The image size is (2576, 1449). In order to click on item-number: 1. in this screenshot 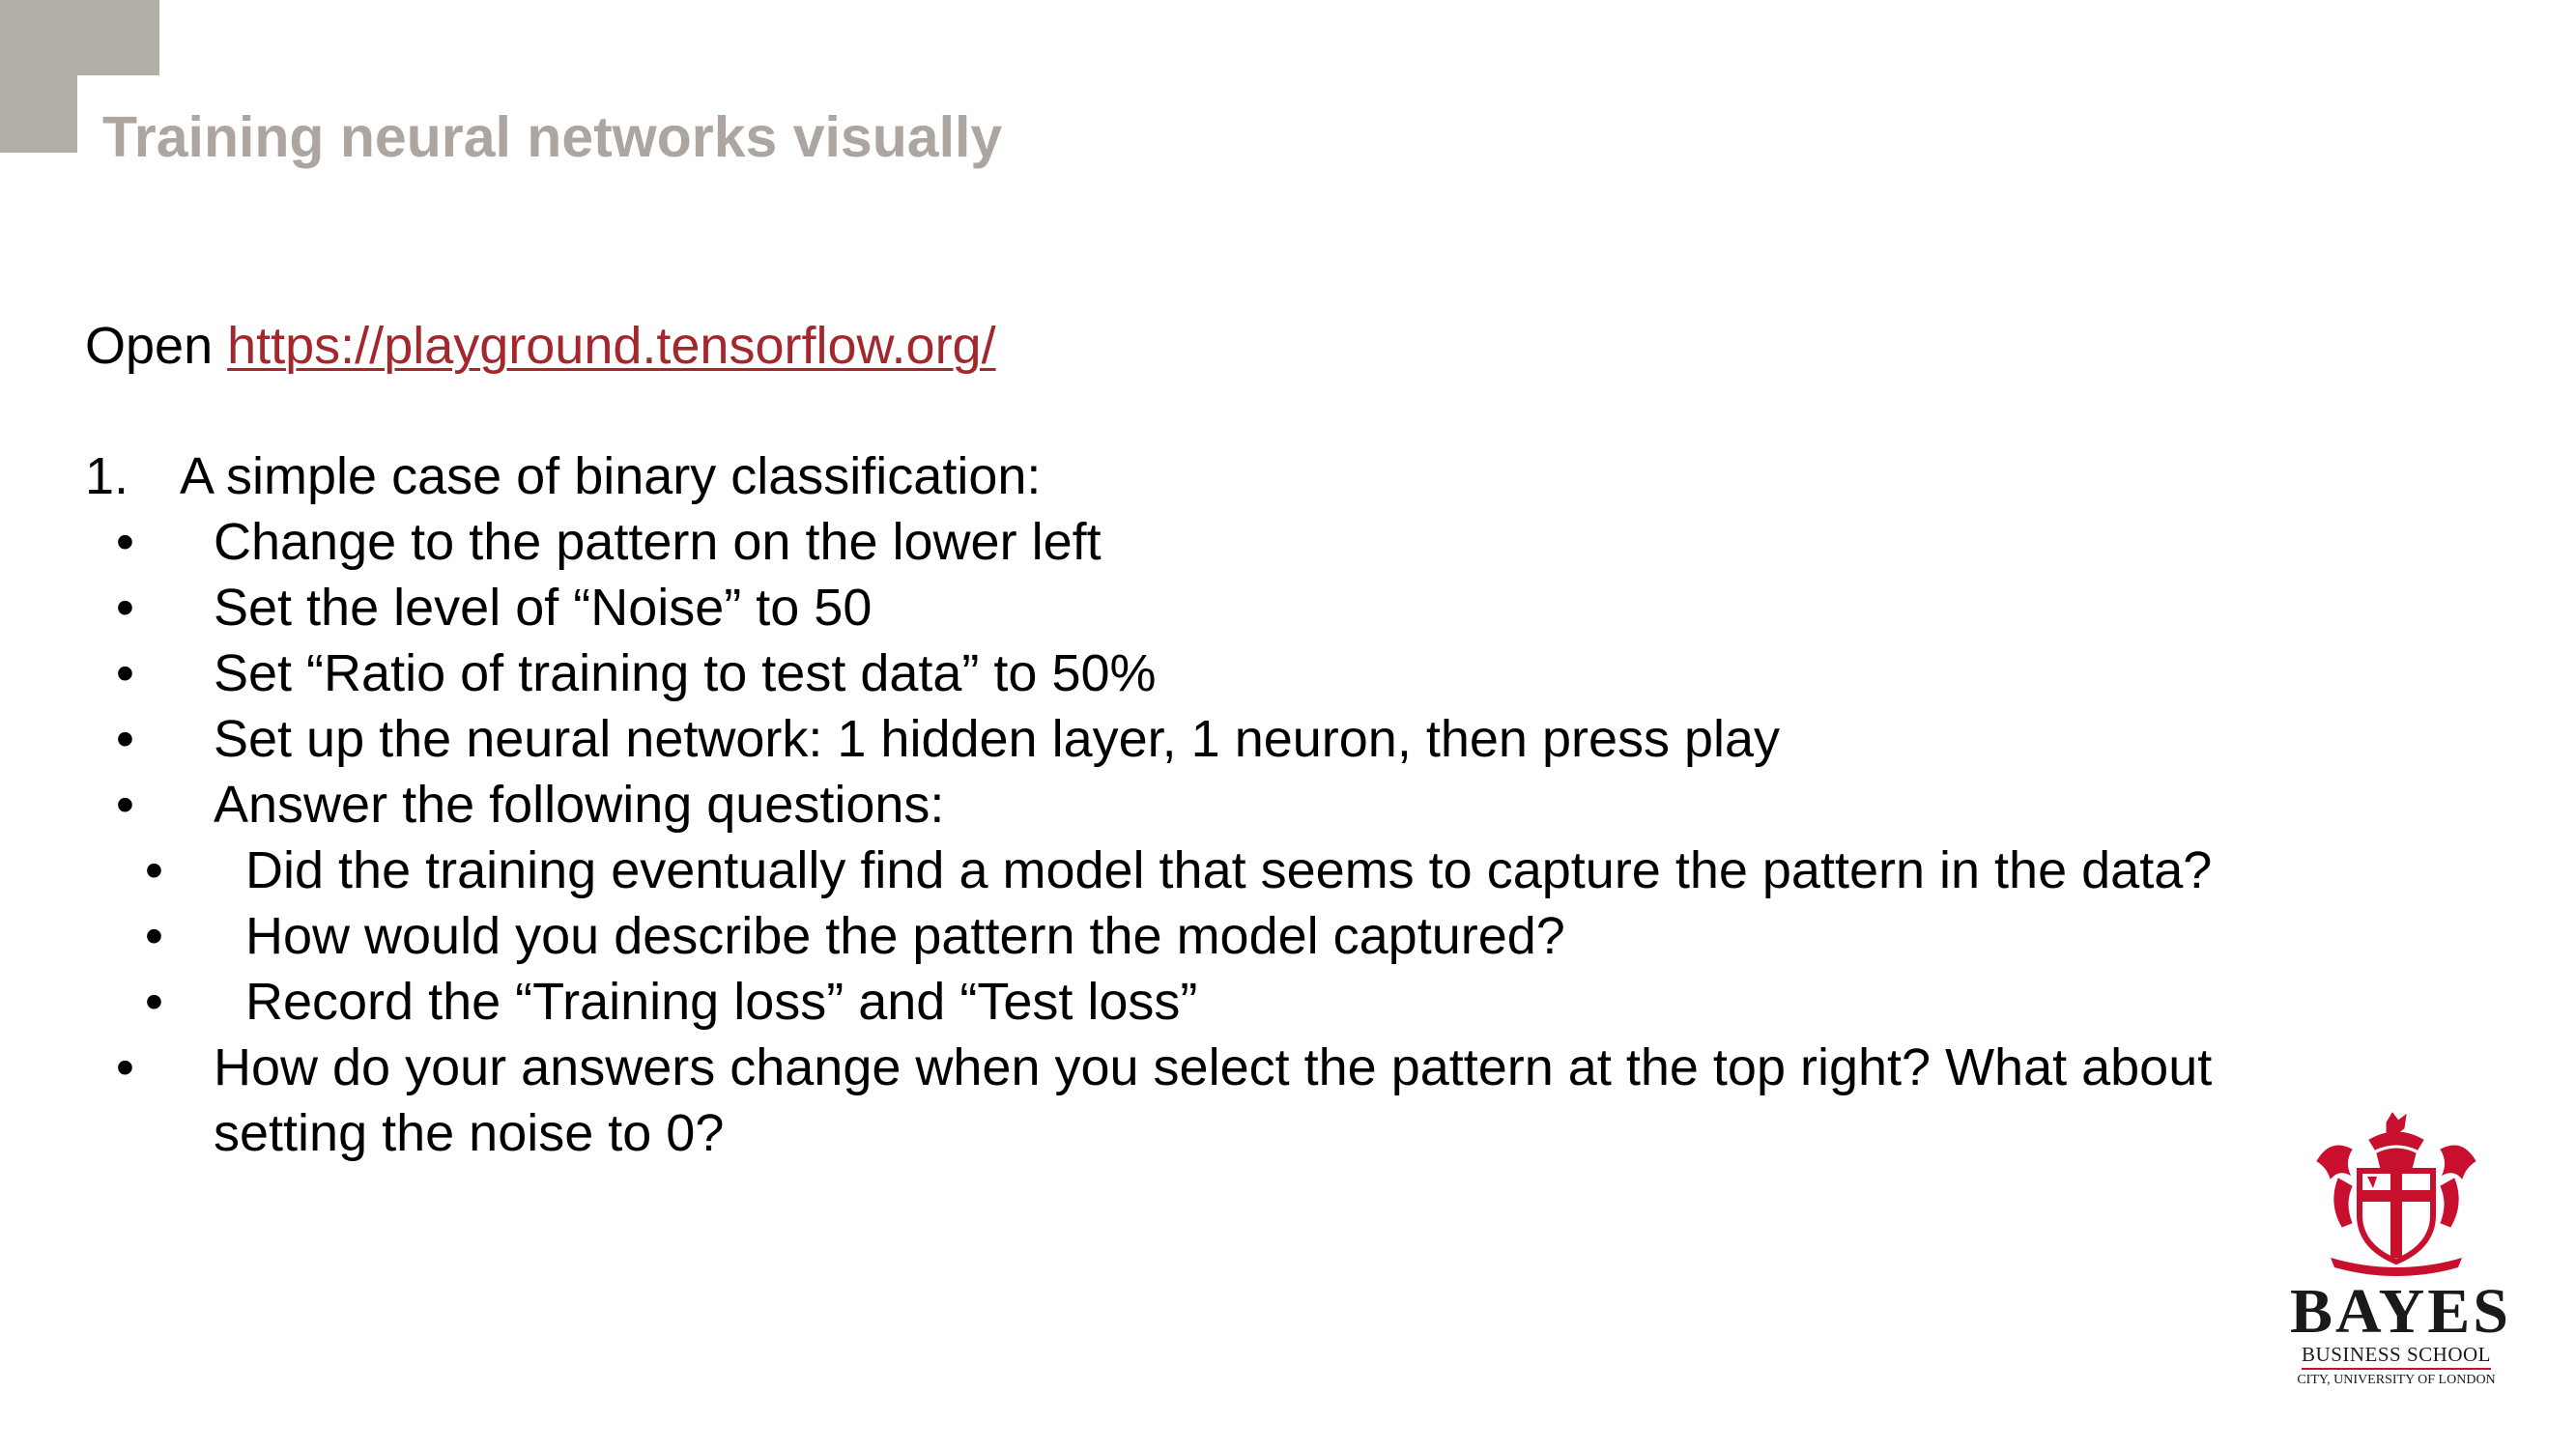, I will do `click(107, 476)`.